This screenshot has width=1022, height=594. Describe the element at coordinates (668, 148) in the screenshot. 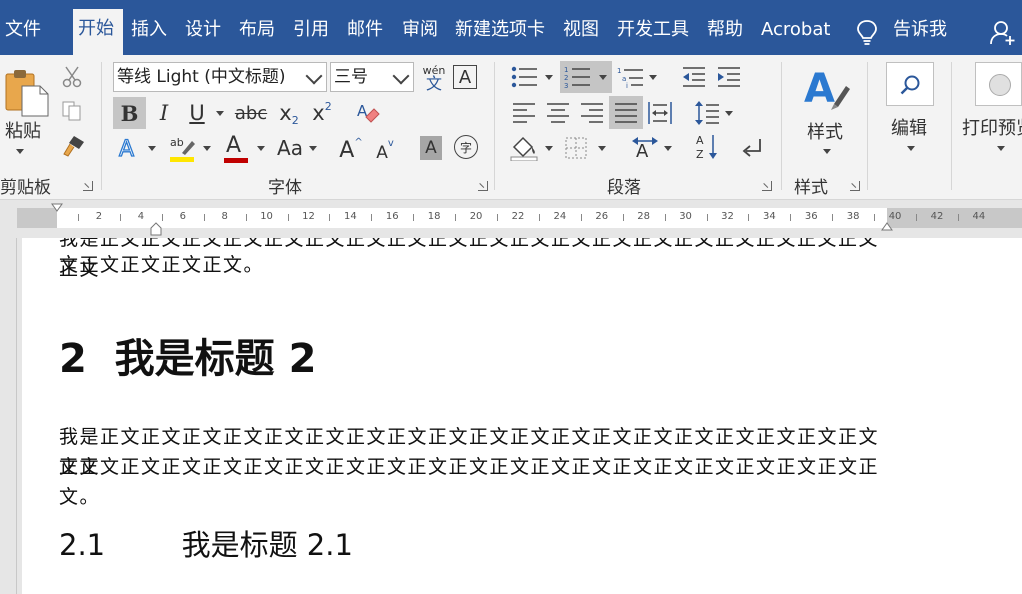

I see `chinese-layout-caret` at that location.